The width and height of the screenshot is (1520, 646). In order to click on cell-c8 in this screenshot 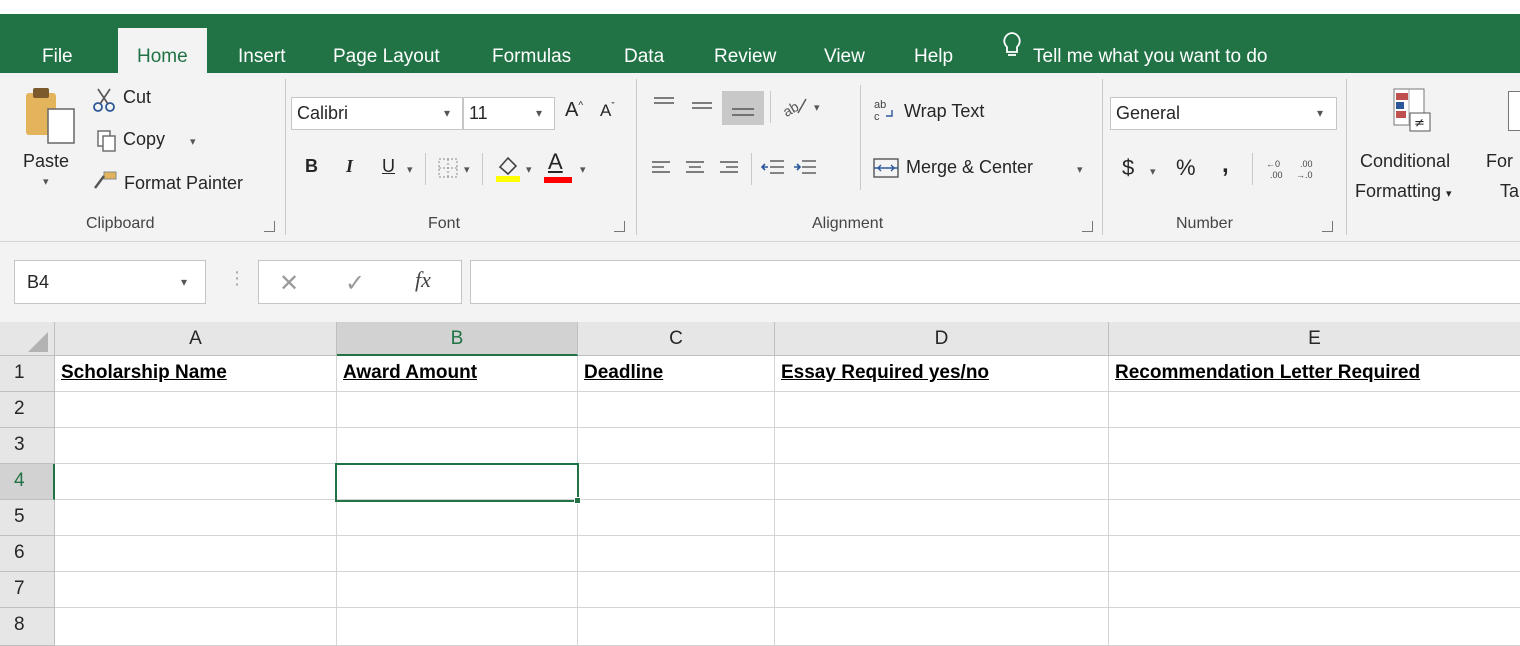, I will do `click(676, 627)`.